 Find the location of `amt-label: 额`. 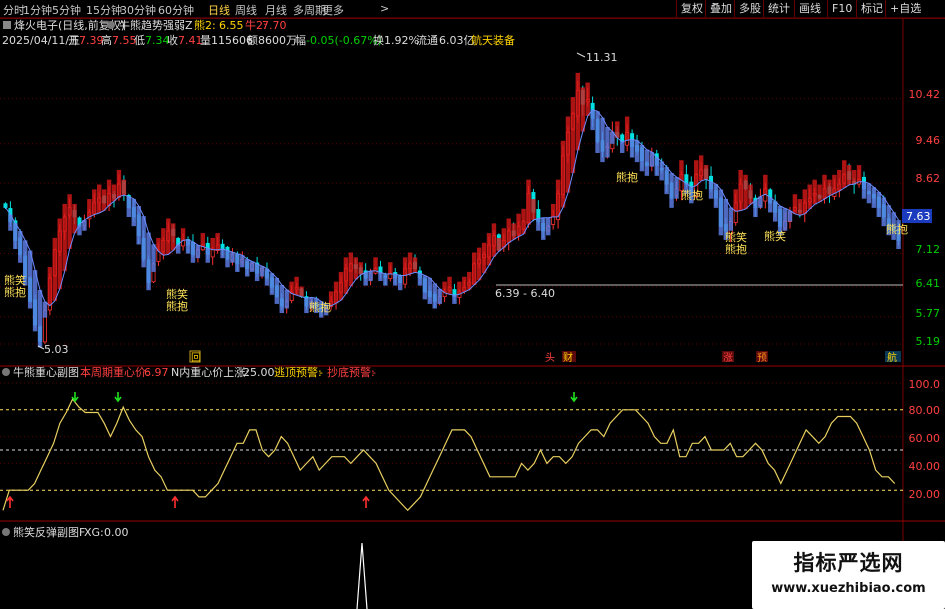

amt-label: 额 is located at coordinates (252, 40).